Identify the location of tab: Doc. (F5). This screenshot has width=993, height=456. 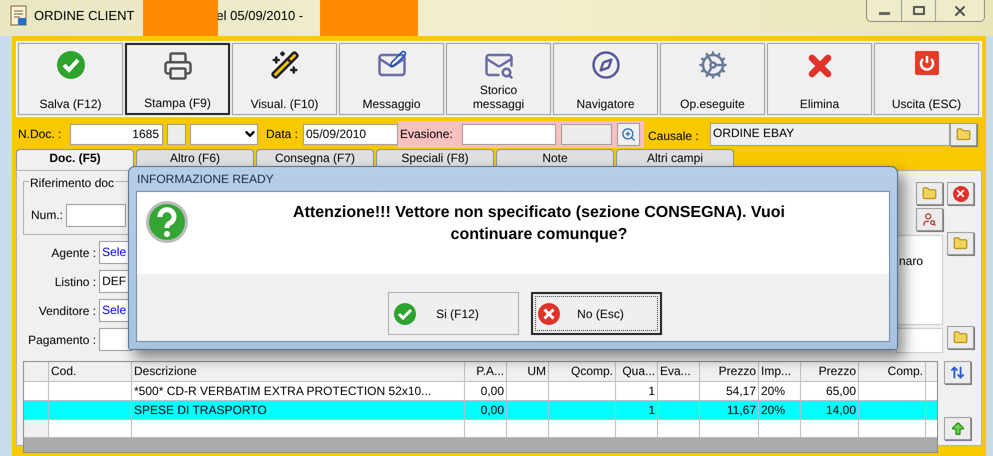
(75, 159).